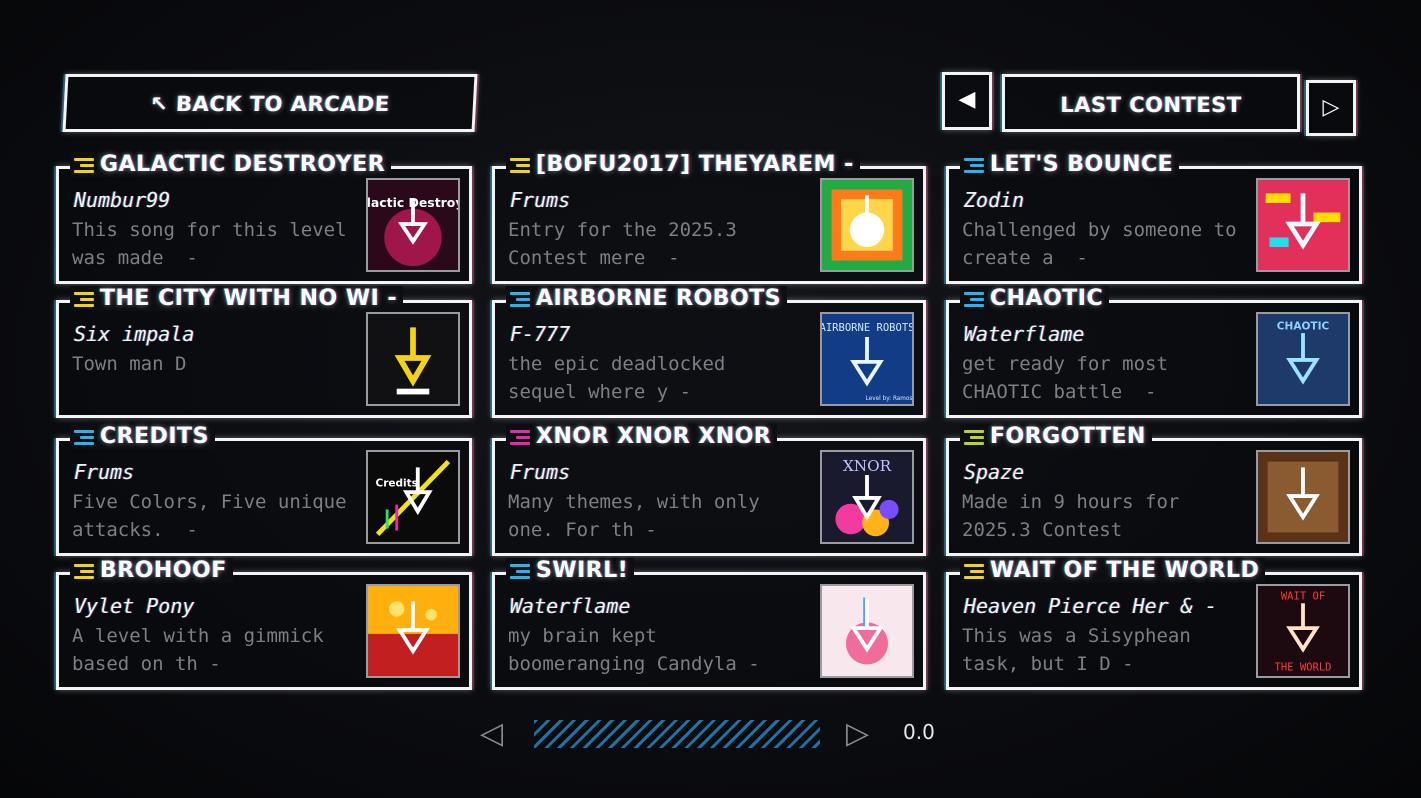  Describe the element at coordinates (1035, 298) in the screenshot. I see `level-title-bar: CHAOTIC` at that location.